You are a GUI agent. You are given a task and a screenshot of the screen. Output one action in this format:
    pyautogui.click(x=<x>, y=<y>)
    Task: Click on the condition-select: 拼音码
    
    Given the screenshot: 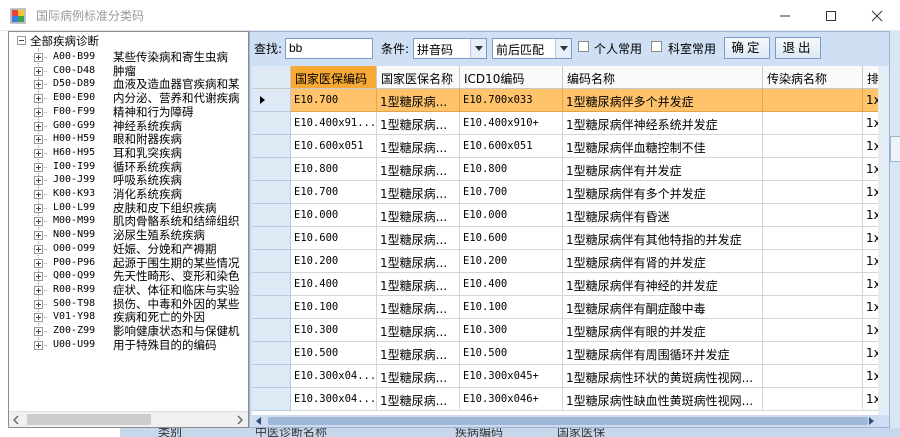 What is the action you would take?
    pyautogui.click(x=450, y=48)
    